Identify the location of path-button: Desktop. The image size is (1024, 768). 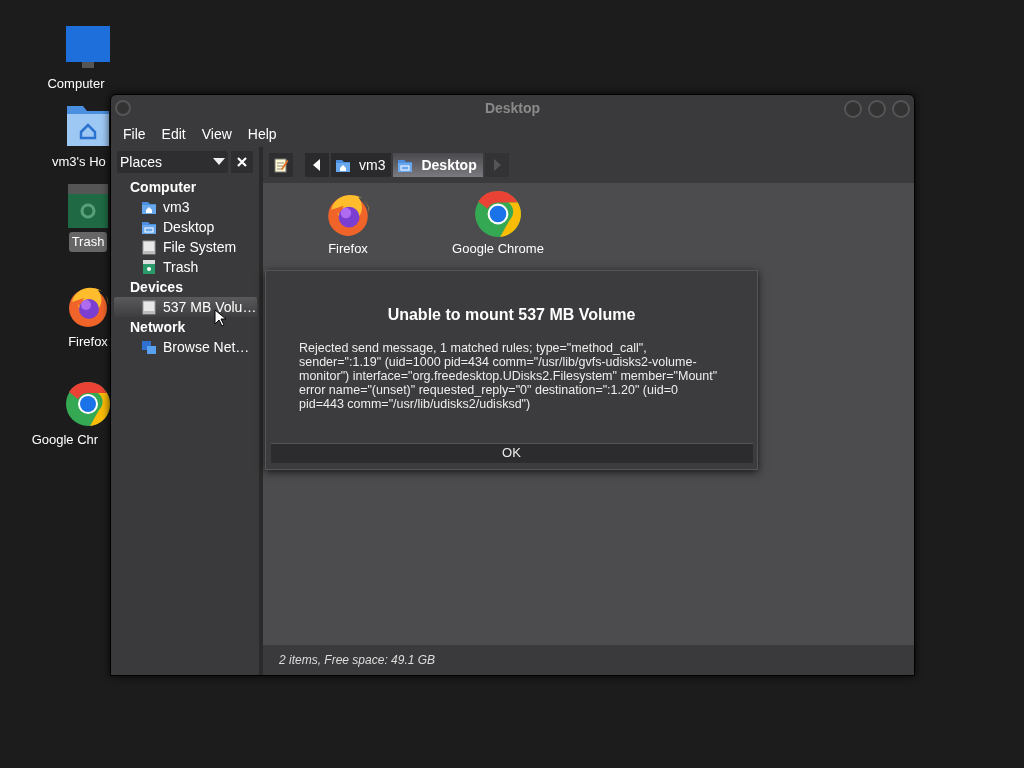
(438, 165).